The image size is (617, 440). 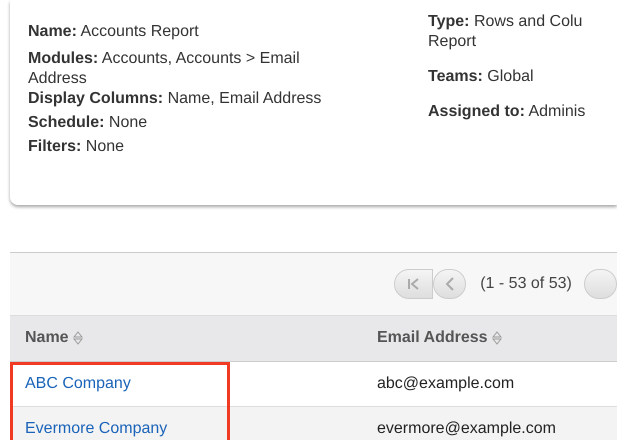 What do you see at coordinates (489, 339) in the screenshot?
I see `column-header: Email Address` at bounding box center [489, 339].